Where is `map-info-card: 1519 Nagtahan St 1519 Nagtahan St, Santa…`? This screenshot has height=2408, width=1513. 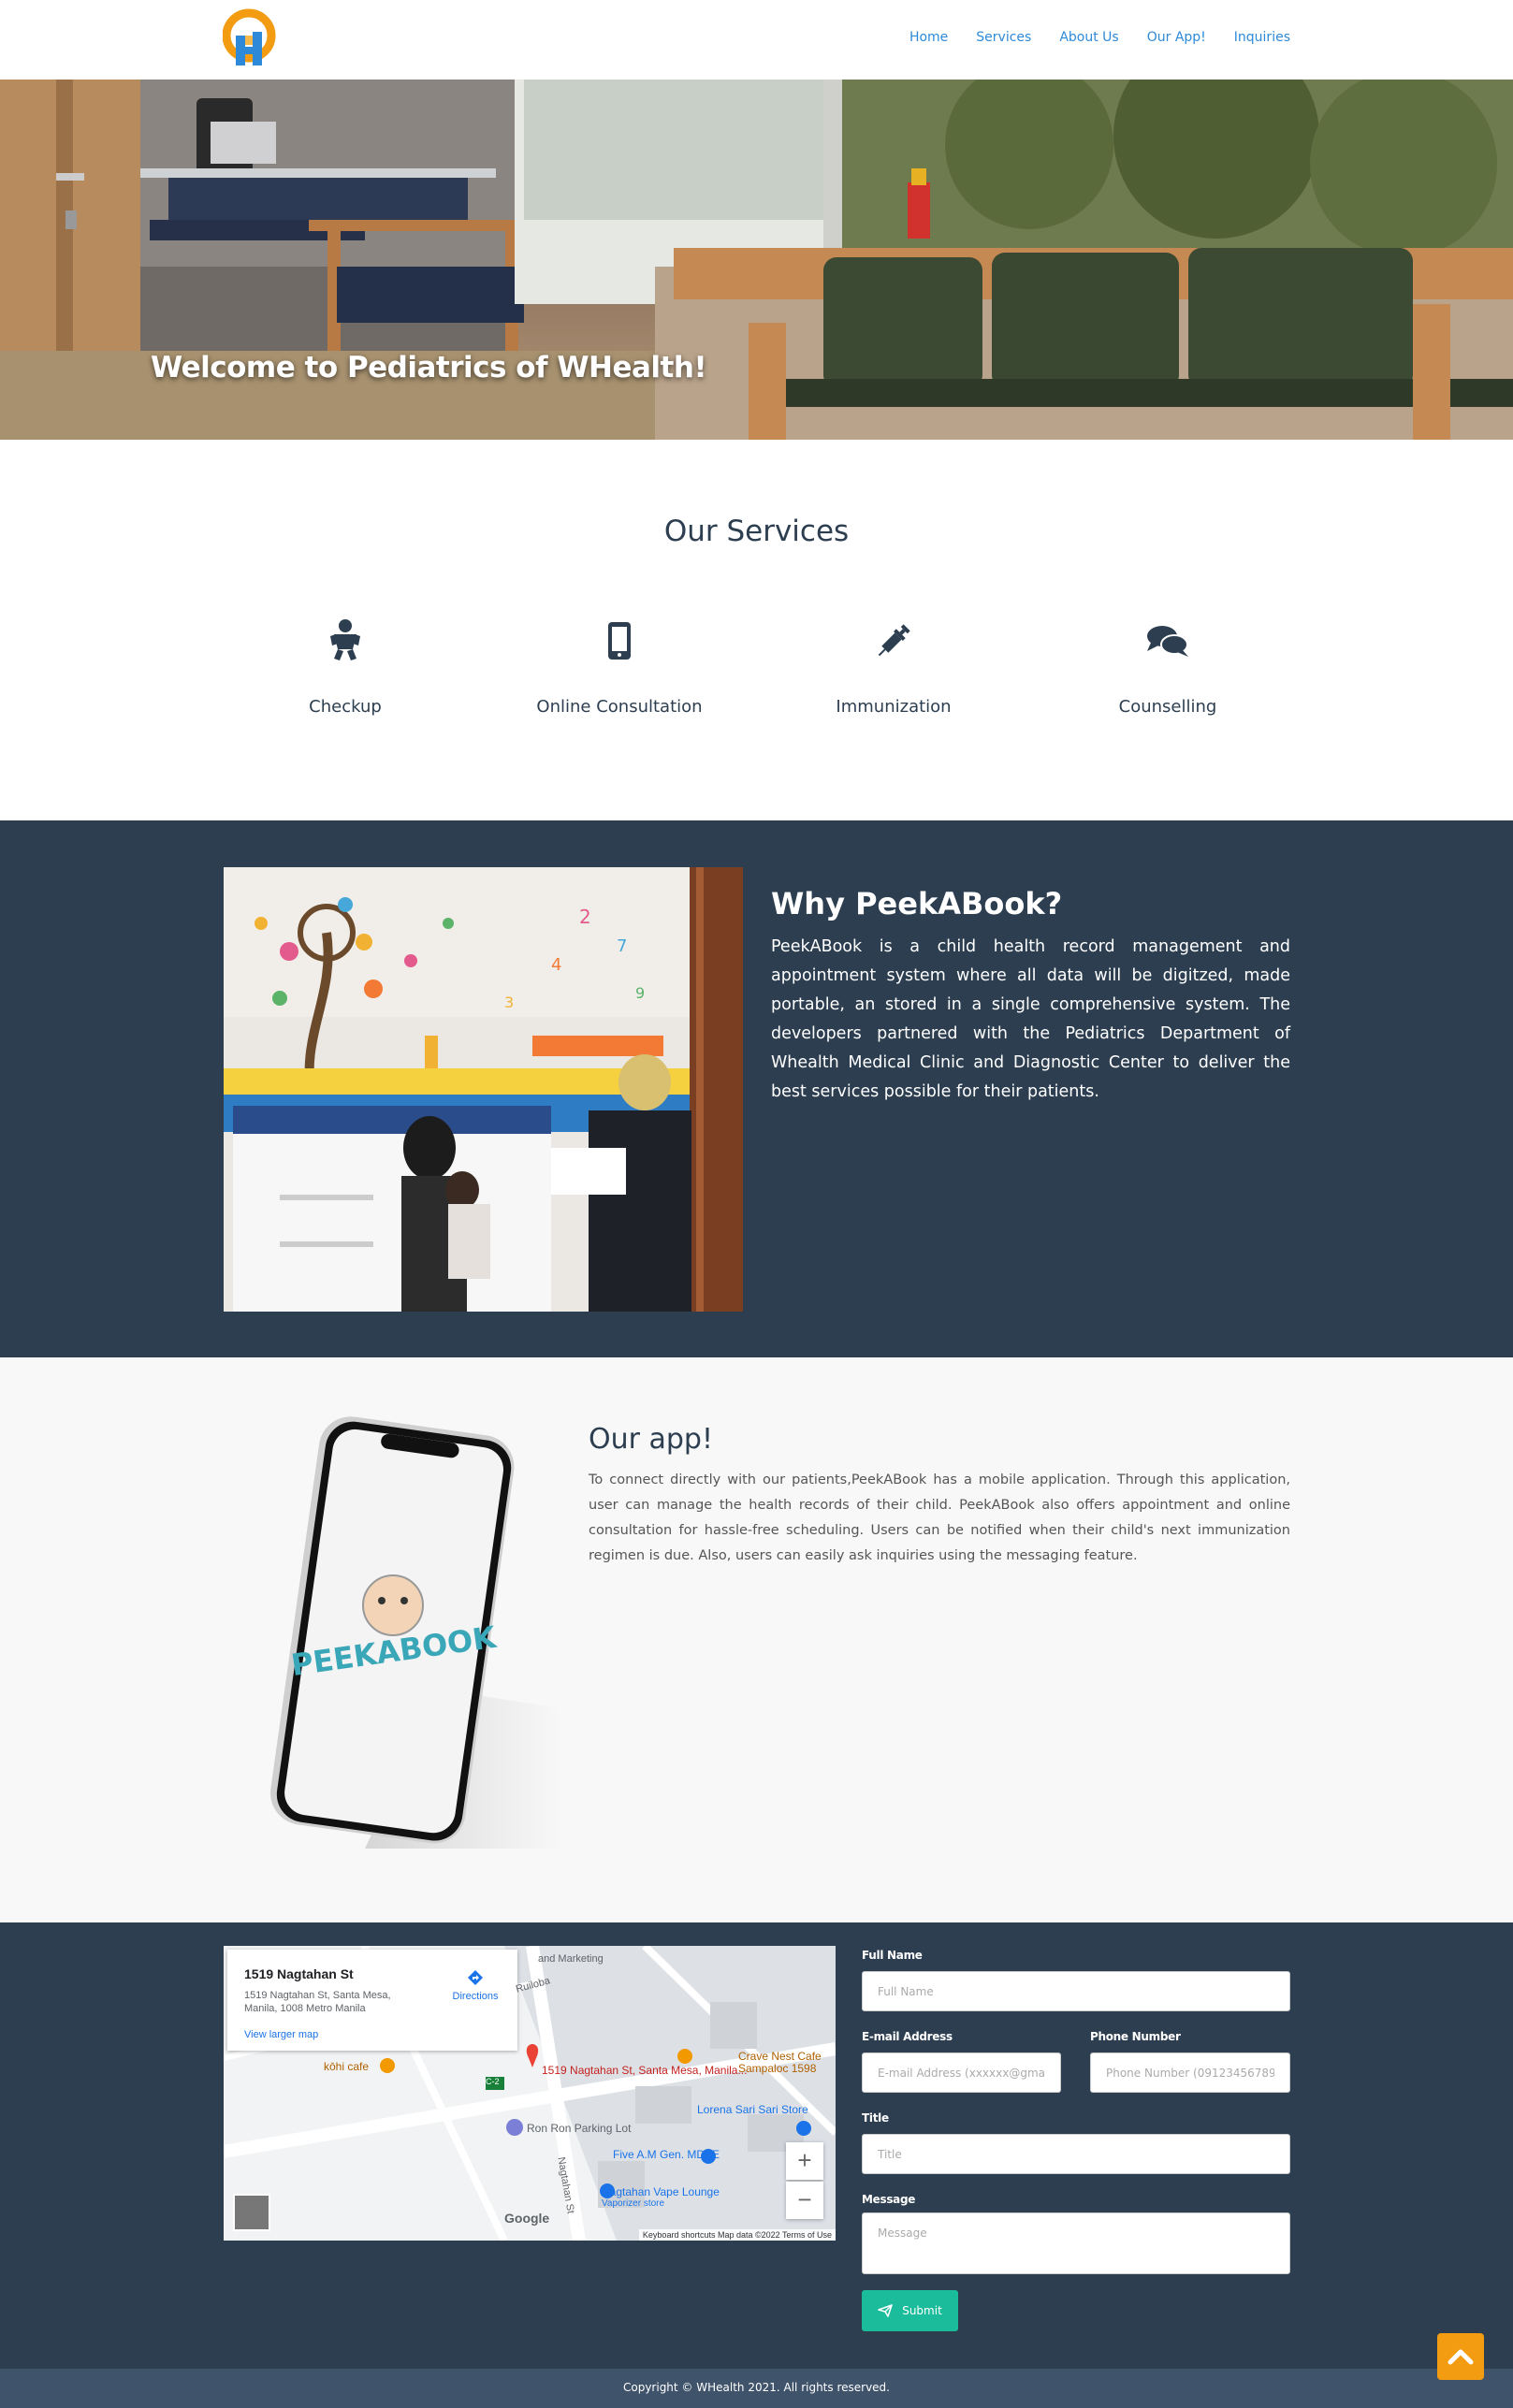 map-info-card: 1519 Nagtahan St 1519 Nagtahan St, Santa… is located at coordinates (372, 2000).